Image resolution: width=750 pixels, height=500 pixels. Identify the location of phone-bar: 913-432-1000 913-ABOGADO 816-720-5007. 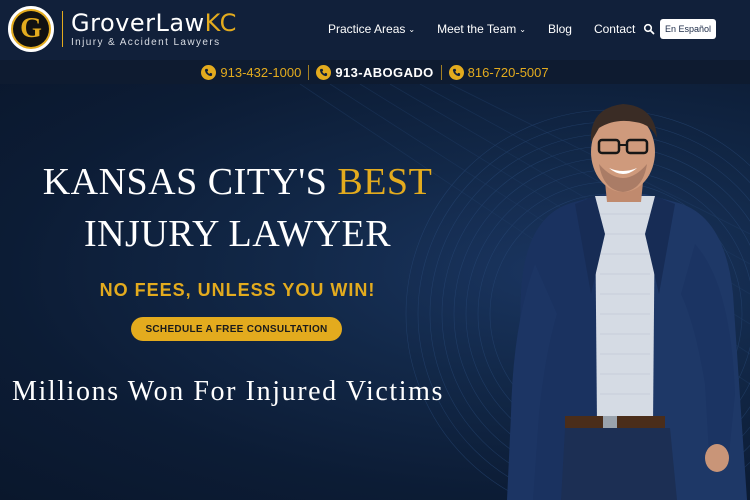
(375, 72).